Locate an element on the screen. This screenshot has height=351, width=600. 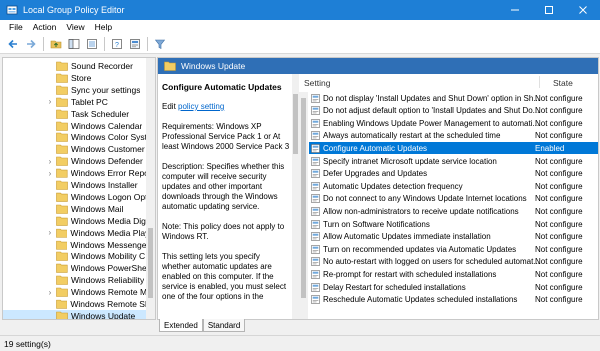
tree-item: Store is located at coordinates (75, 78).